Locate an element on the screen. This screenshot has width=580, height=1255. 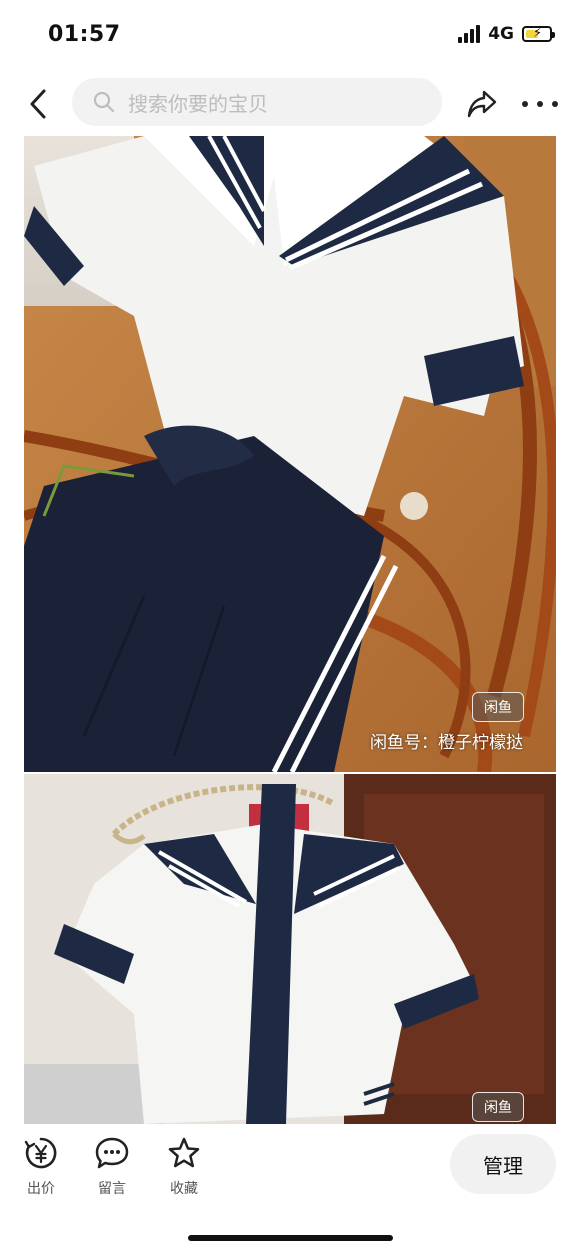
battery-icon: ⚡ is located at coordinates (538, 34).